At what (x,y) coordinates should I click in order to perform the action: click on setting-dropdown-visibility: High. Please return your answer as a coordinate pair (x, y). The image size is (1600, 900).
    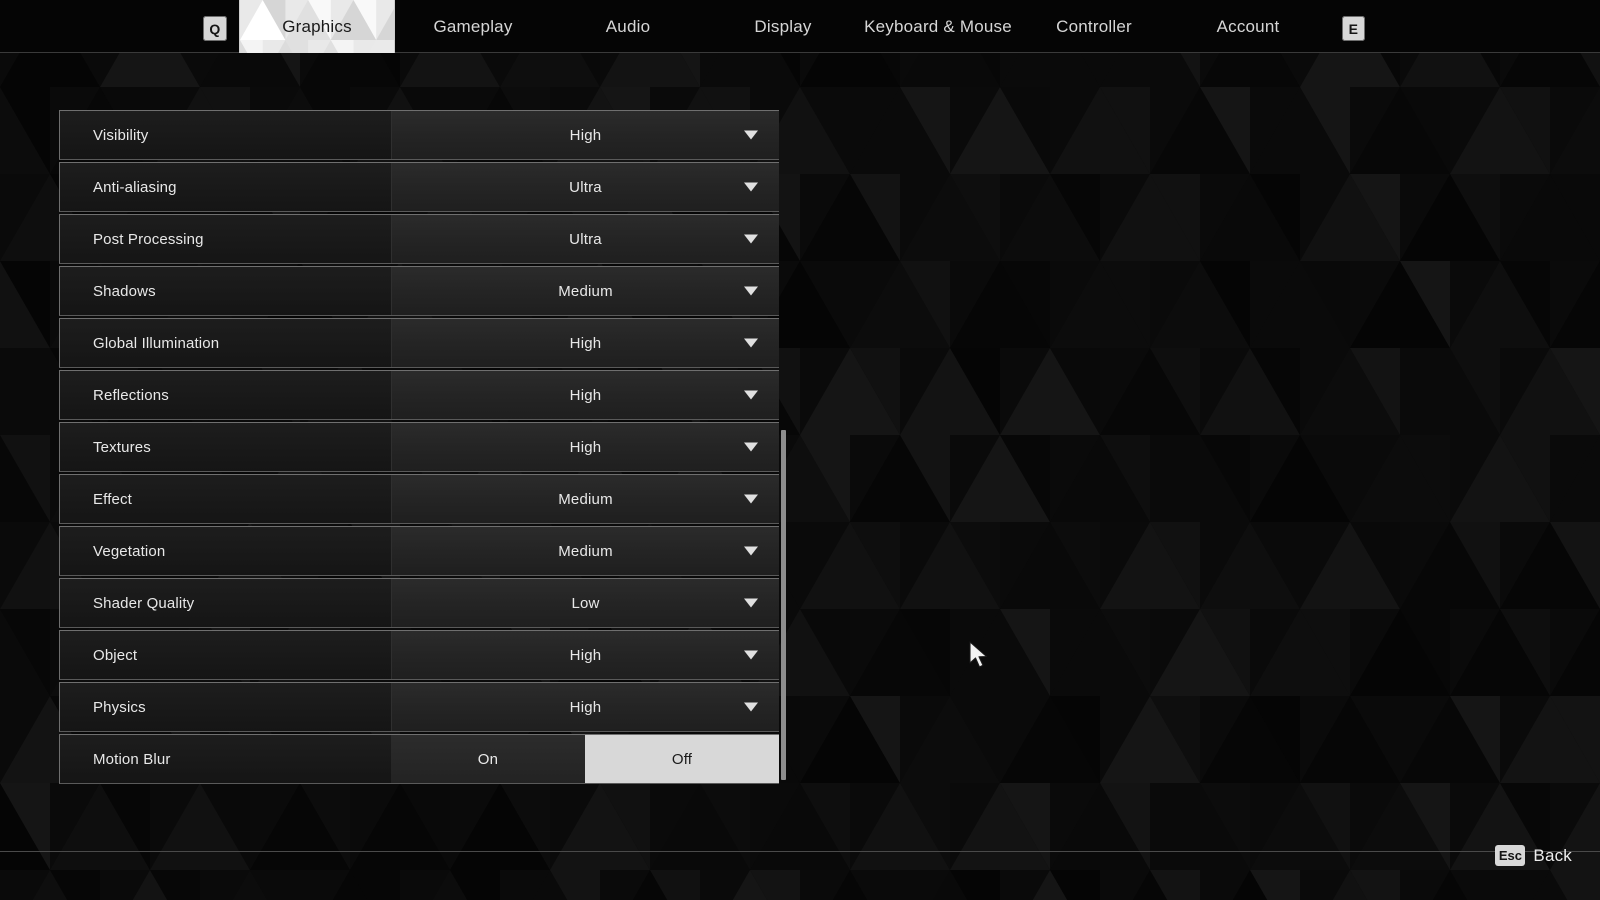
    Looking at the image, I should click on (585, 135).